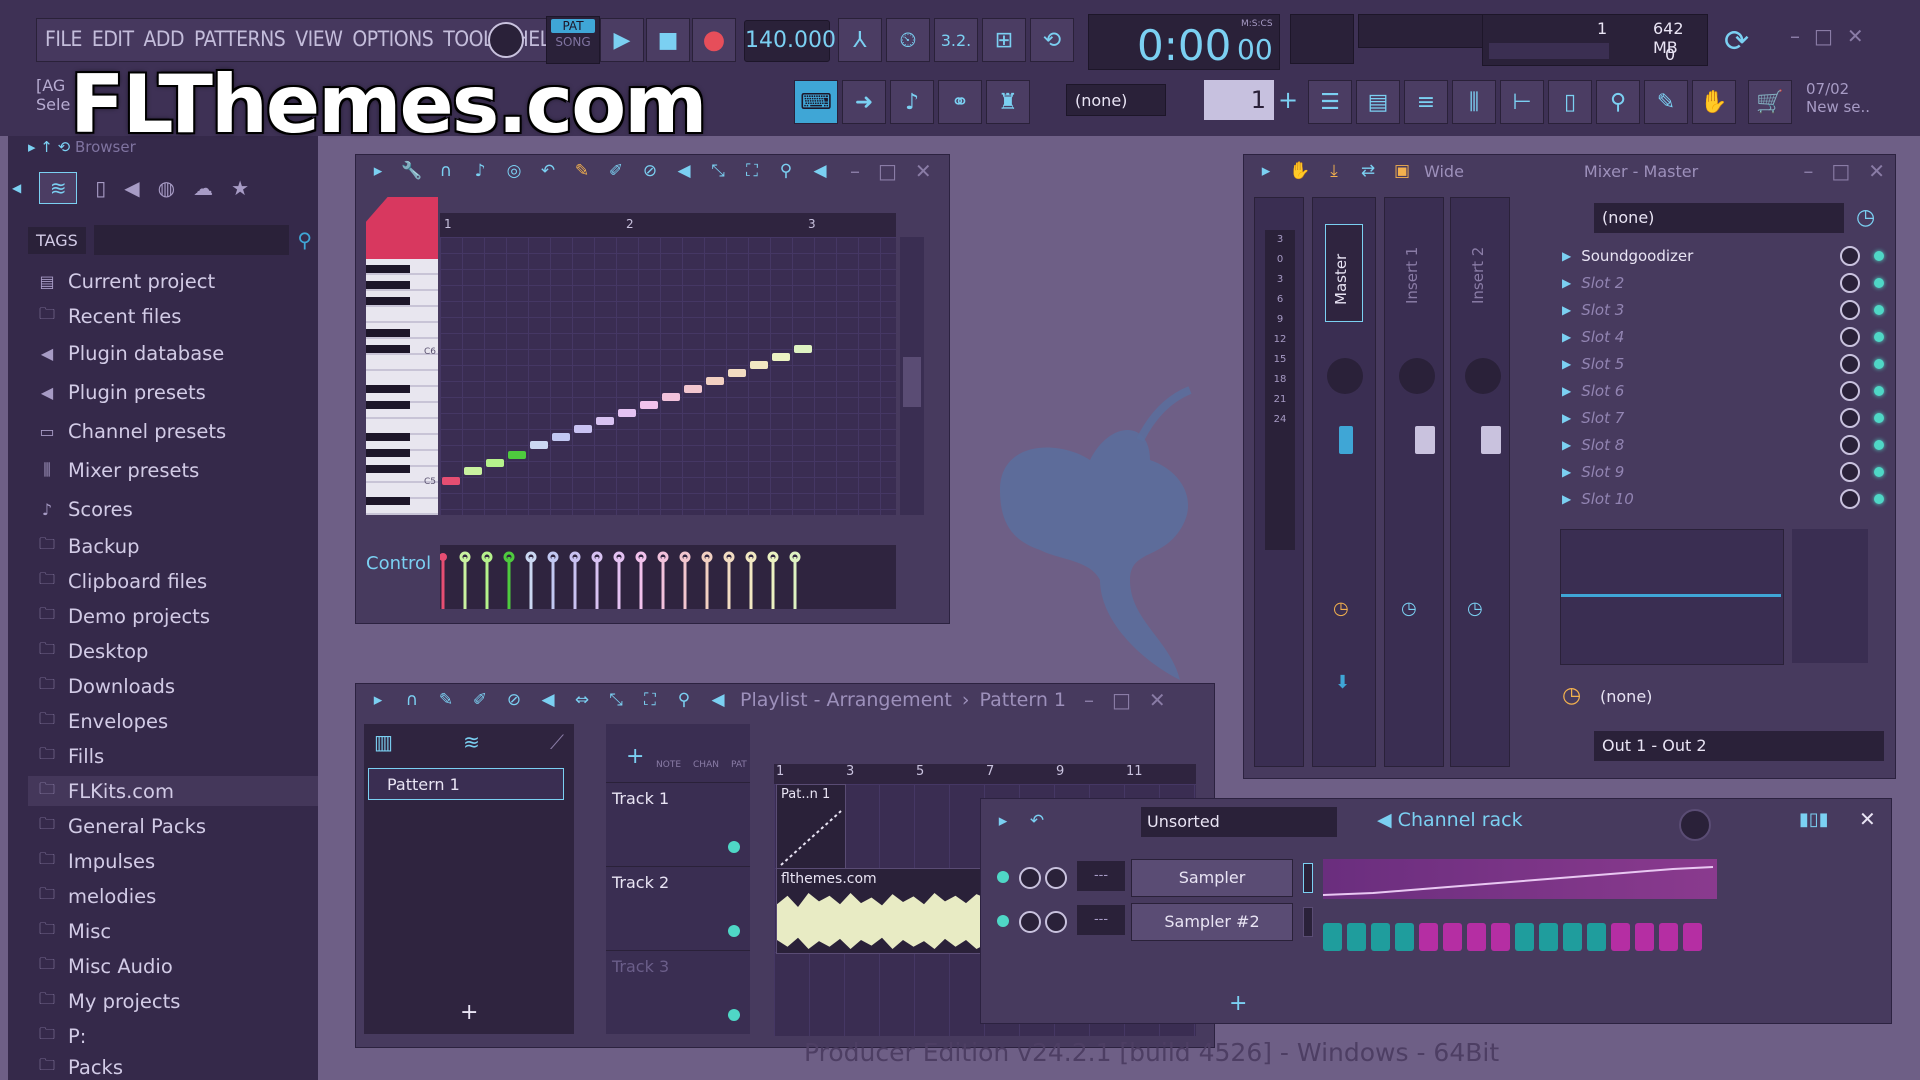 The width and height of the screenshot is (1920, 1080). What do you see at coordinates (1342, 682) in the screenshot?
I see `arrow-down-icon: ⬇` at bounding box center [1342, 682].